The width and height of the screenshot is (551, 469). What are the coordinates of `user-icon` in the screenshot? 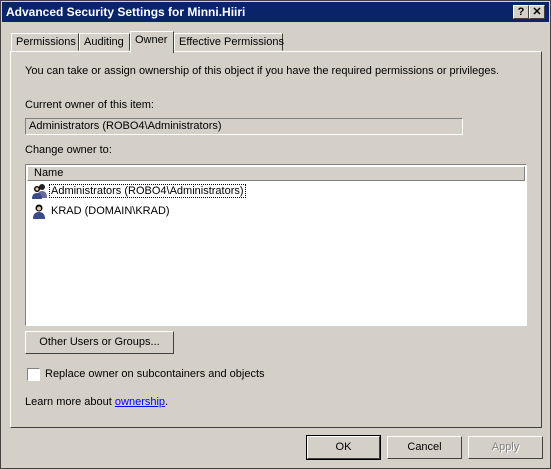 It's located at (40, 211).